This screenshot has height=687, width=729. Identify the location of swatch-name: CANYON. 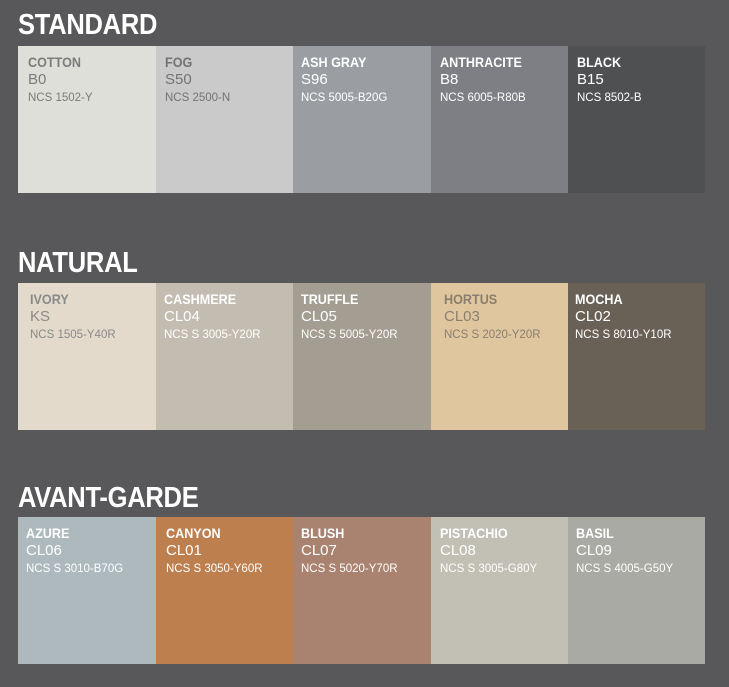
(193, 533).